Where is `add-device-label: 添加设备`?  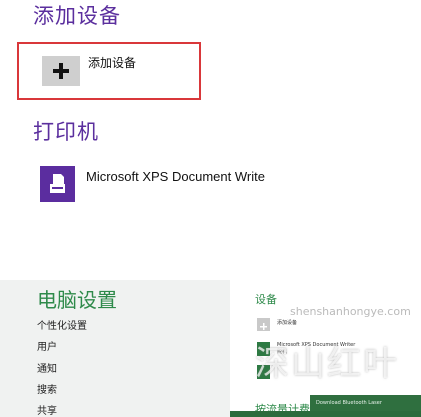
add-device-label: 添加设备 is located at coordinates (112, 63).